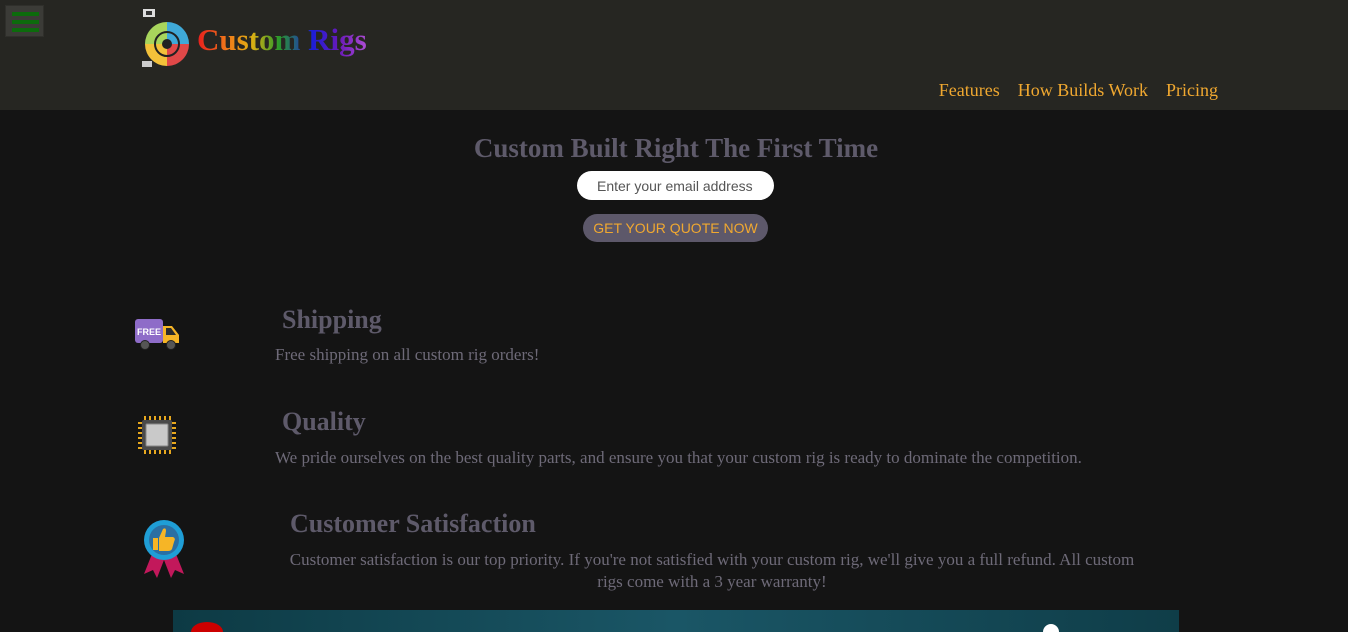  What do you see at coordinates (165, 40) in the screenshot?
I see `logo-fan-icon` at bounding box center [165, 40].